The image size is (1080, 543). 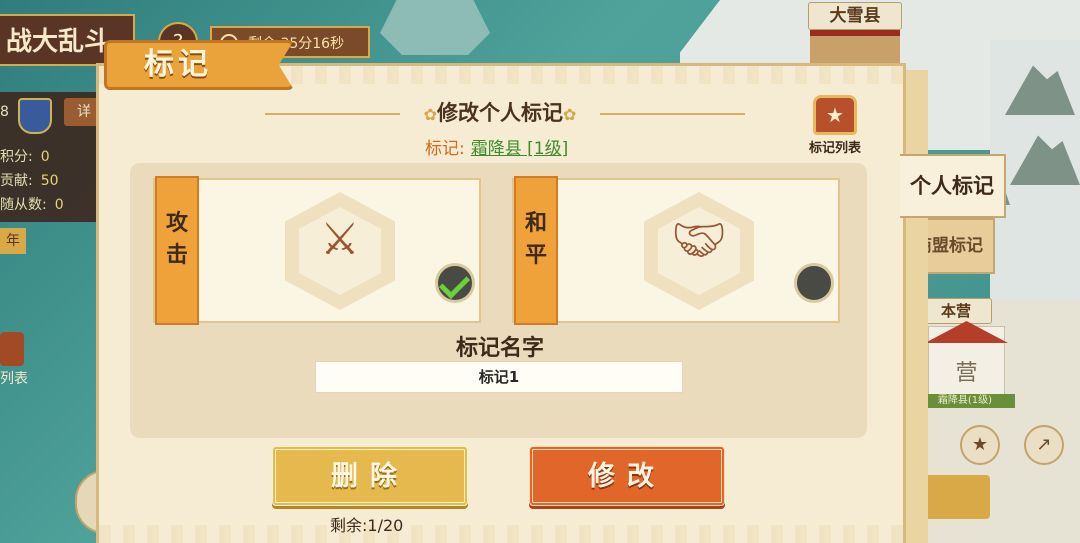 I want to click on home-camp-icon: 营, so click(x=966, y=359).